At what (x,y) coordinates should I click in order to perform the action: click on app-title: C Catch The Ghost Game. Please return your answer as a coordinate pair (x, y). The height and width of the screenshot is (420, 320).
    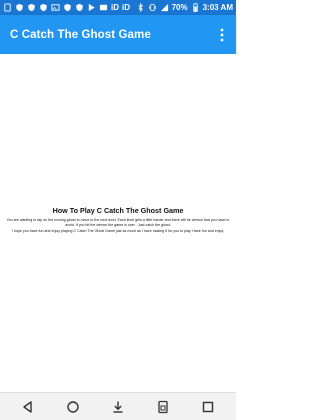
    Looking at the image, I should click on (80, 34).